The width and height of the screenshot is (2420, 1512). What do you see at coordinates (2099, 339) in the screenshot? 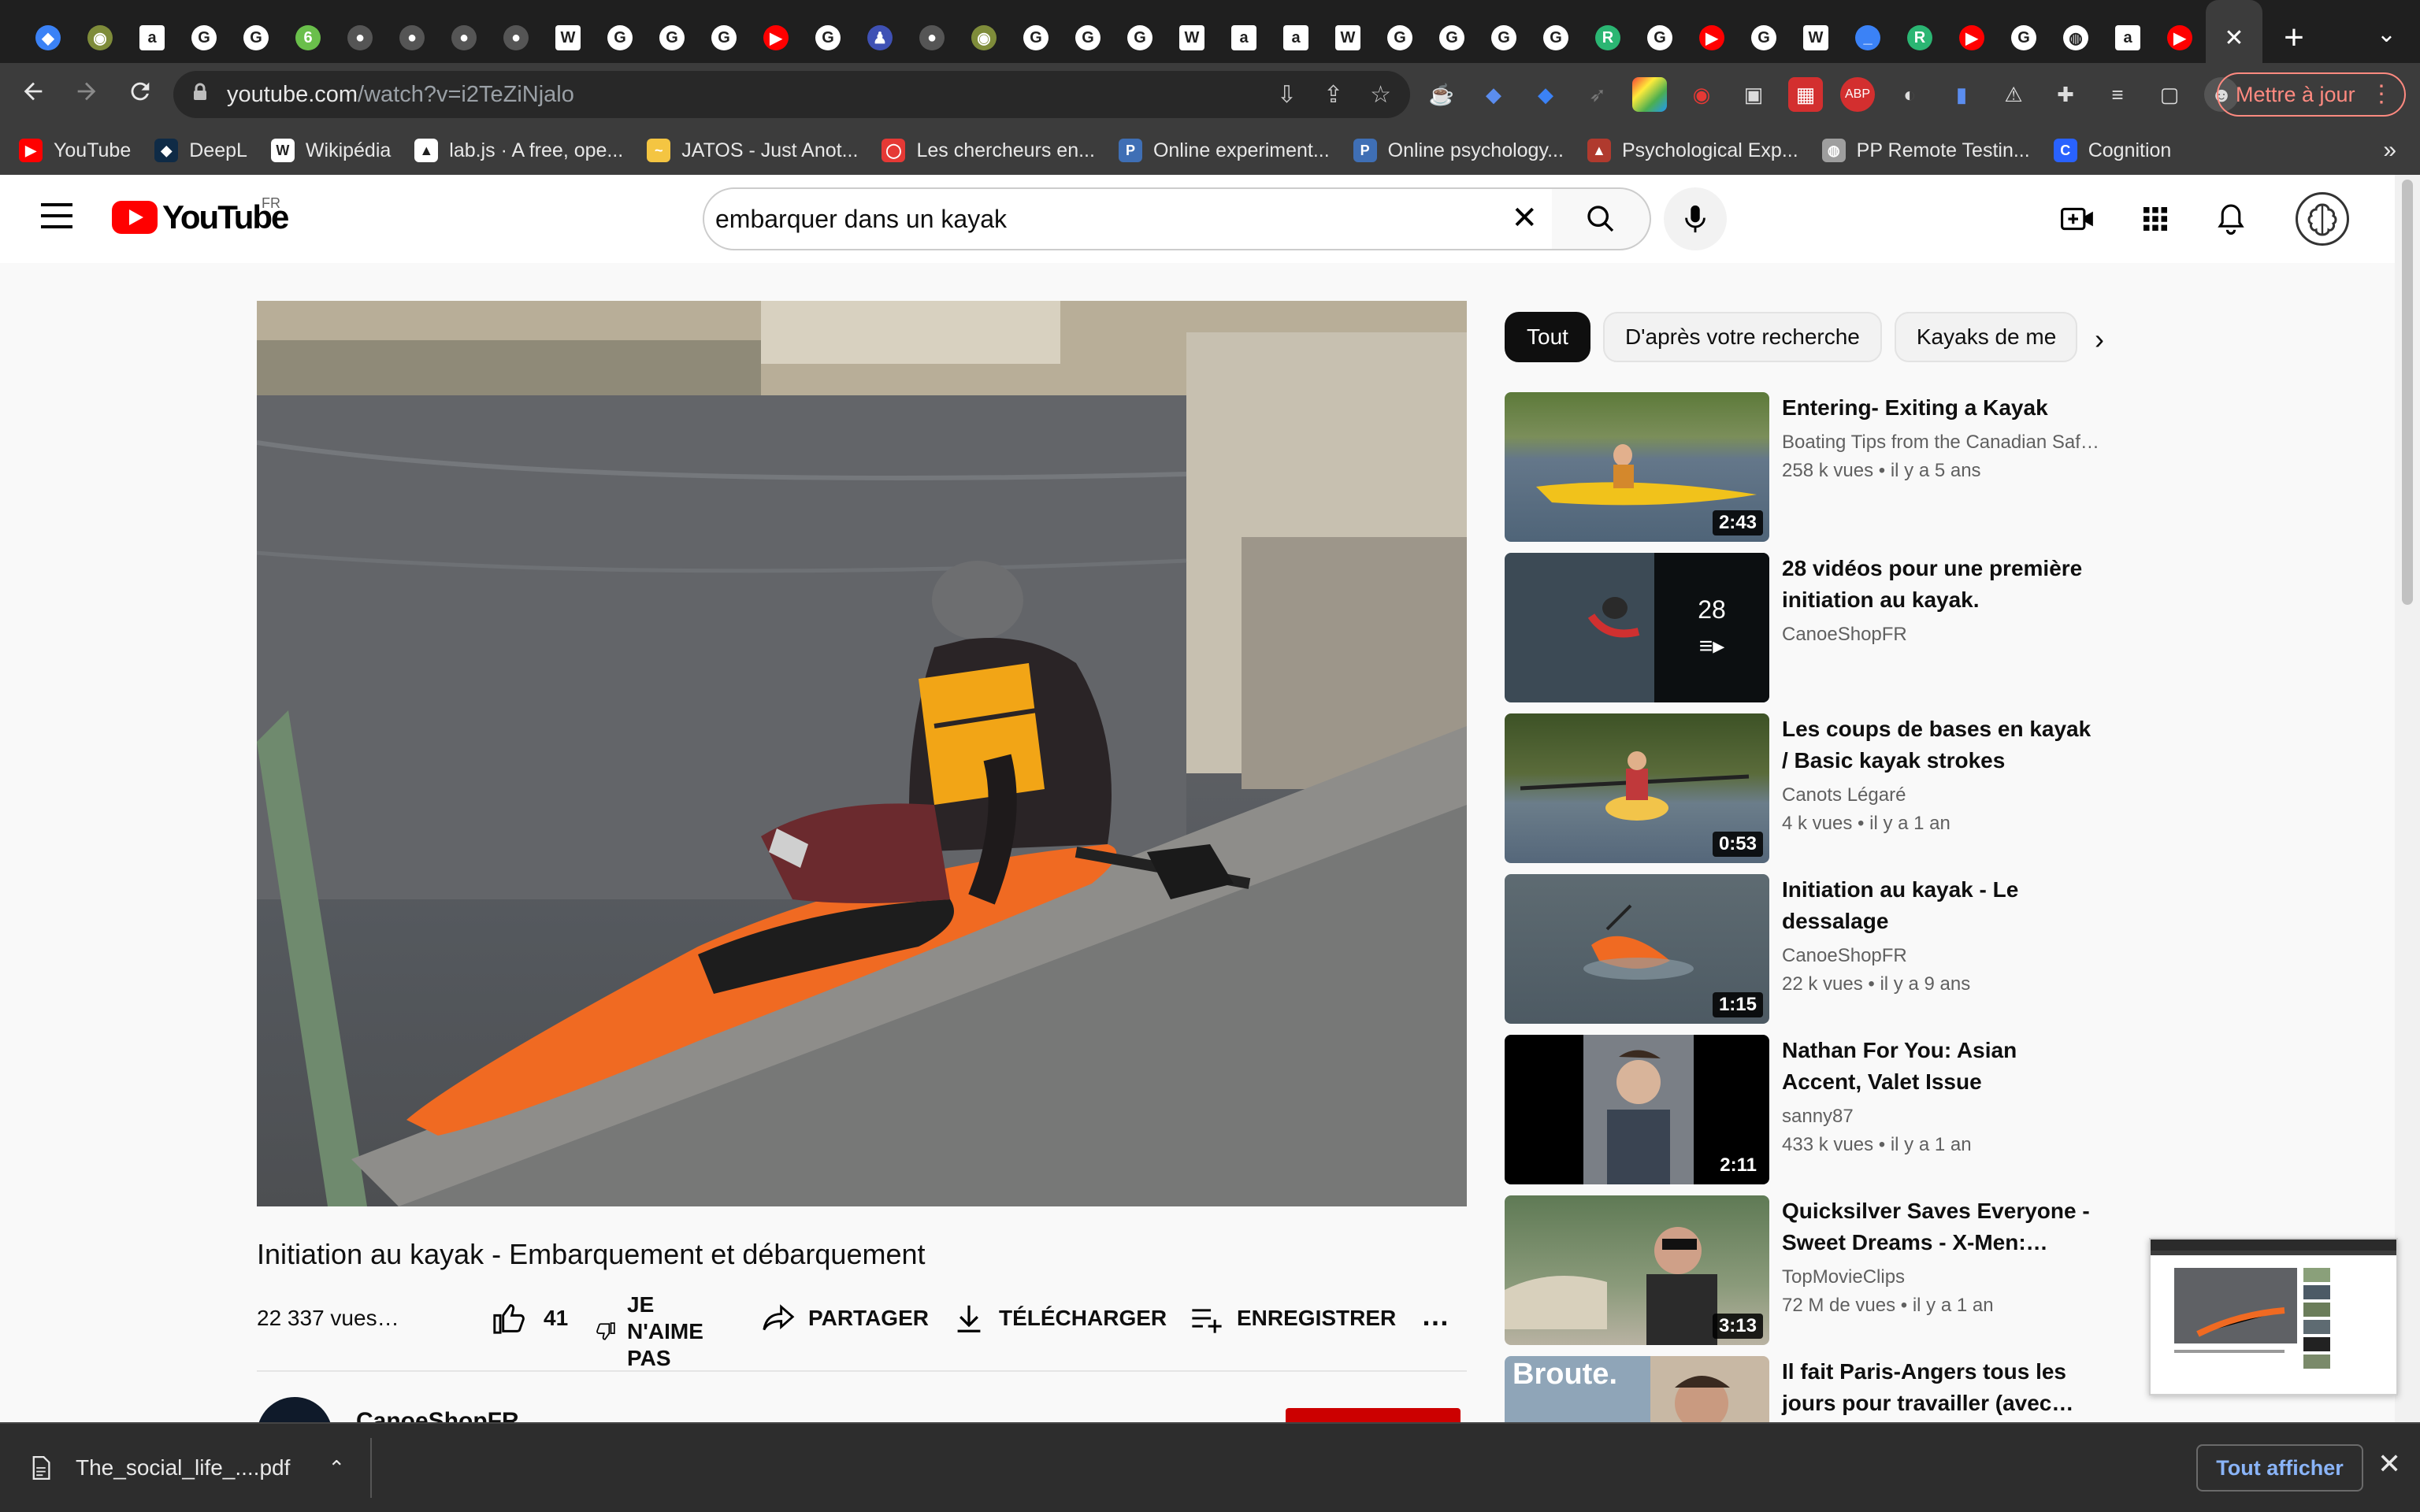
I see `chevron-right-icon: ›` at bounding box center [2099, 339].